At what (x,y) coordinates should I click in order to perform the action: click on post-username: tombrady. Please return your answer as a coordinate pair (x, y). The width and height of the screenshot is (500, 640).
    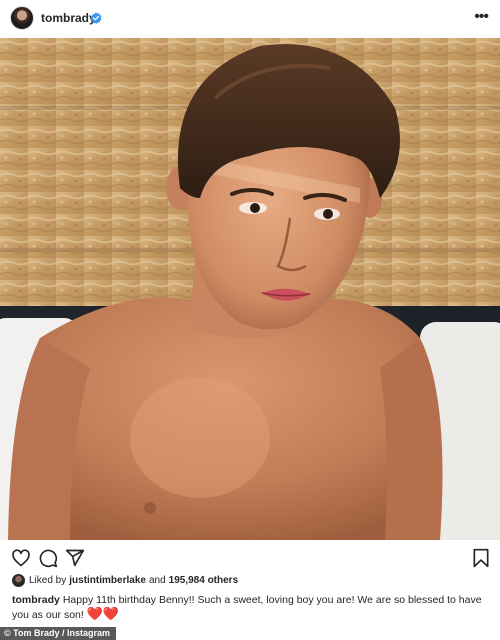
    Looking at the image, I should click on (68, 18).